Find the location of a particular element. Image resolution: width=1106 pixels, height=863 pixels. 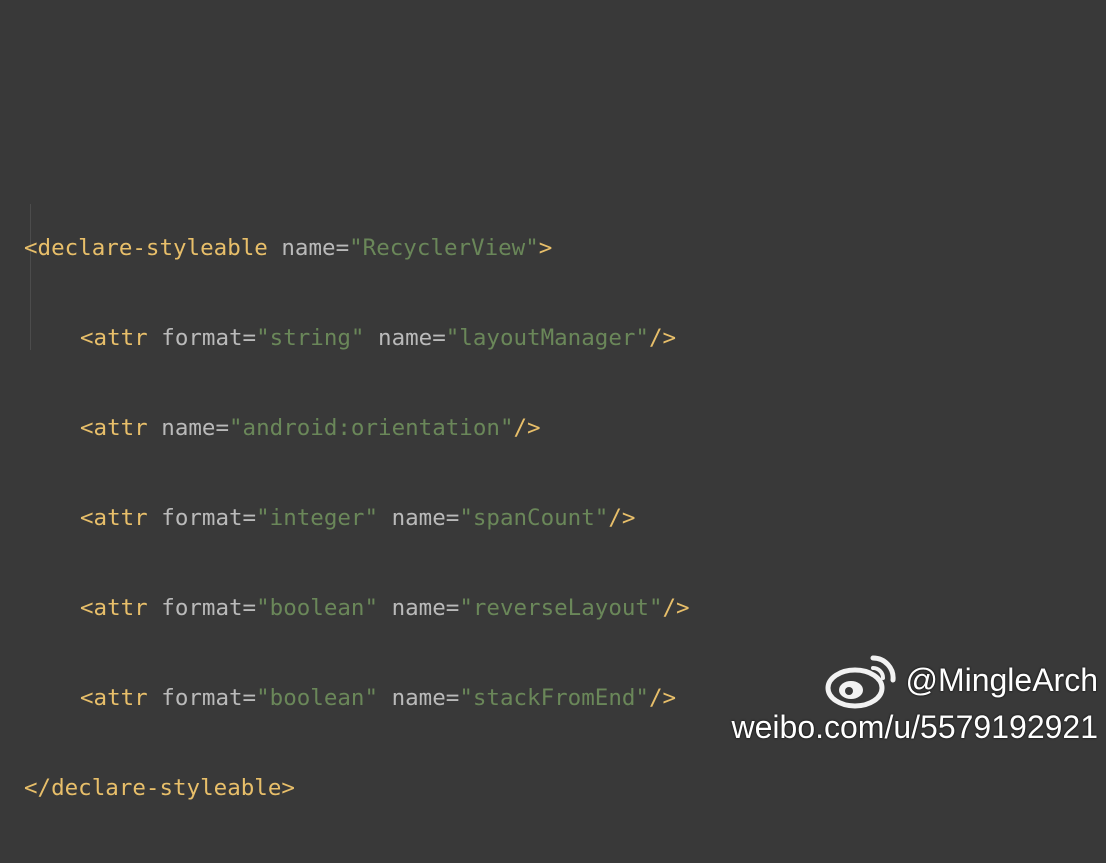

attr-value: "RecyclerView" is located at coordinates (444, 248).